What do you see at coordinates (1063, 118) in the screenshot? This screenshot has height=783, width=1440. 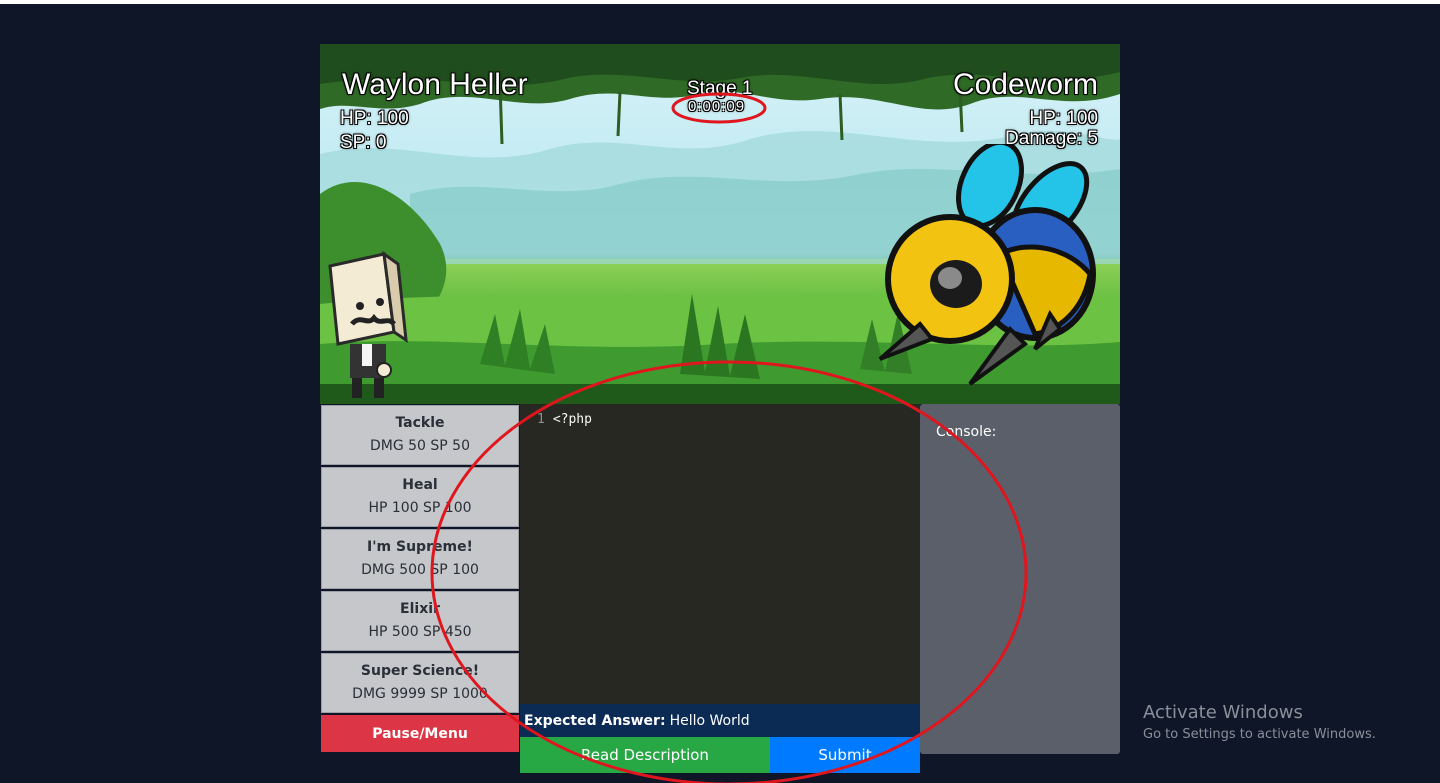 I see `enemy-hp: HP: 100` at bounding box center [1063, 118].